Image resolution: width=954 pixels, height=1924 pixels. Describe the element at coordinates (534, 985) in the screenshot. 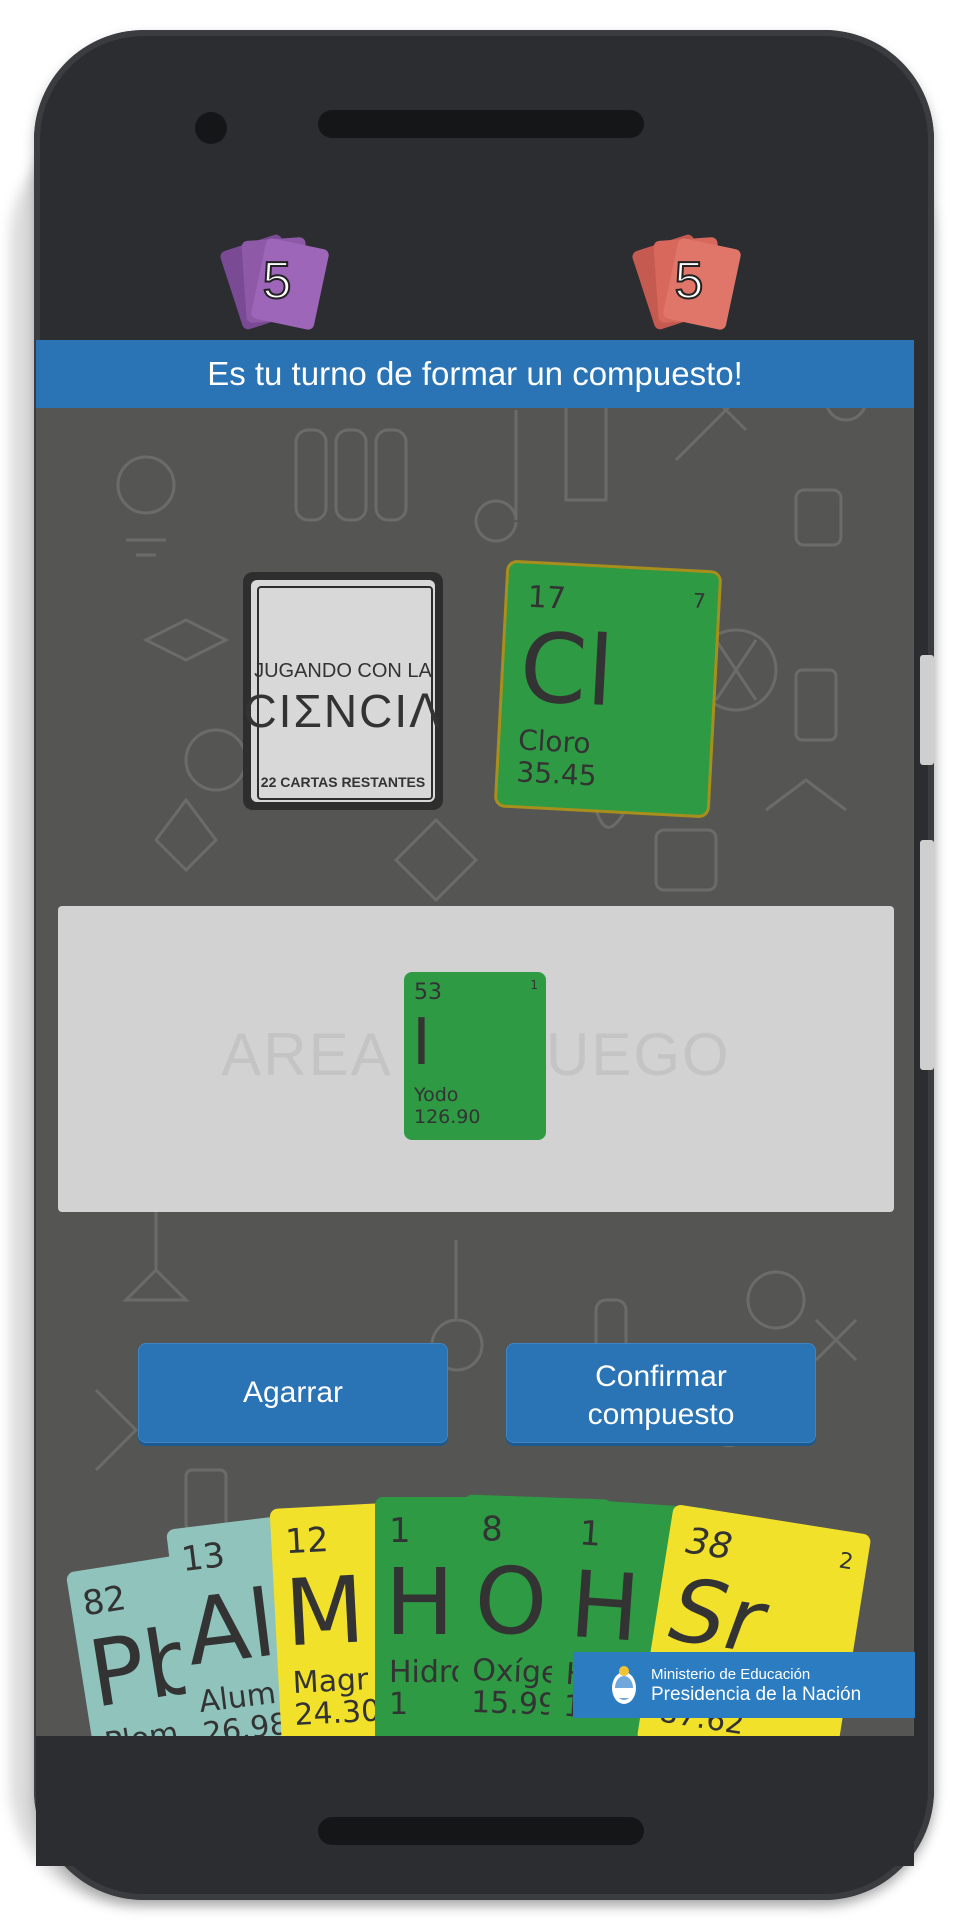

I see `element-valence: 1` at that location.